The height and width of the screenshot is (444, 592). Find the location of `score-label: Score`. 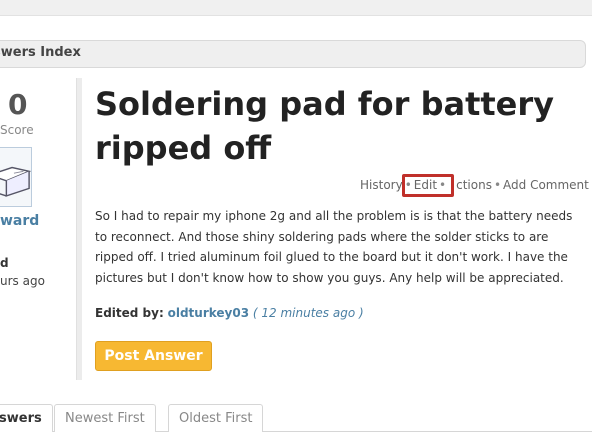

score-label: Score is located at coordinates (17, 130).